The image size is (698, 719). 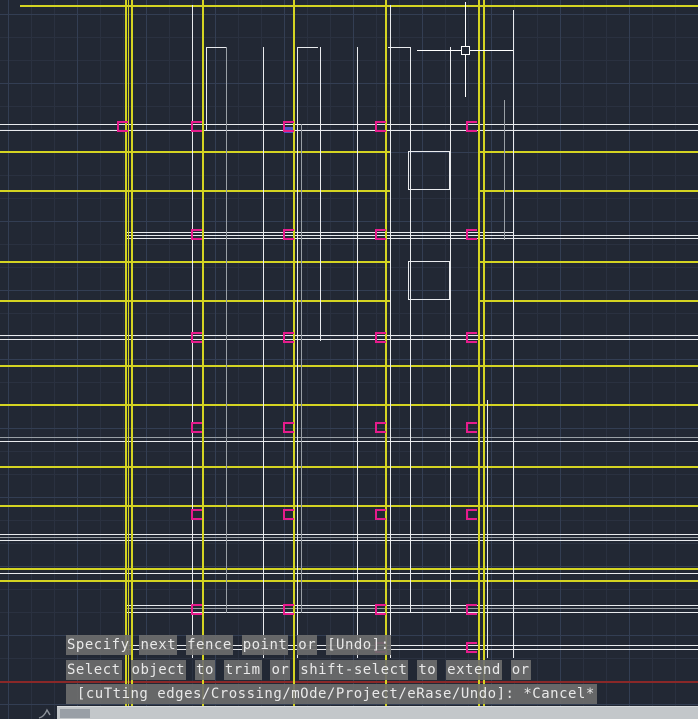 What do you see at coordinates (158, 645) in the screenshot?
I see `command-text: next` at bounding box center [158, 645].